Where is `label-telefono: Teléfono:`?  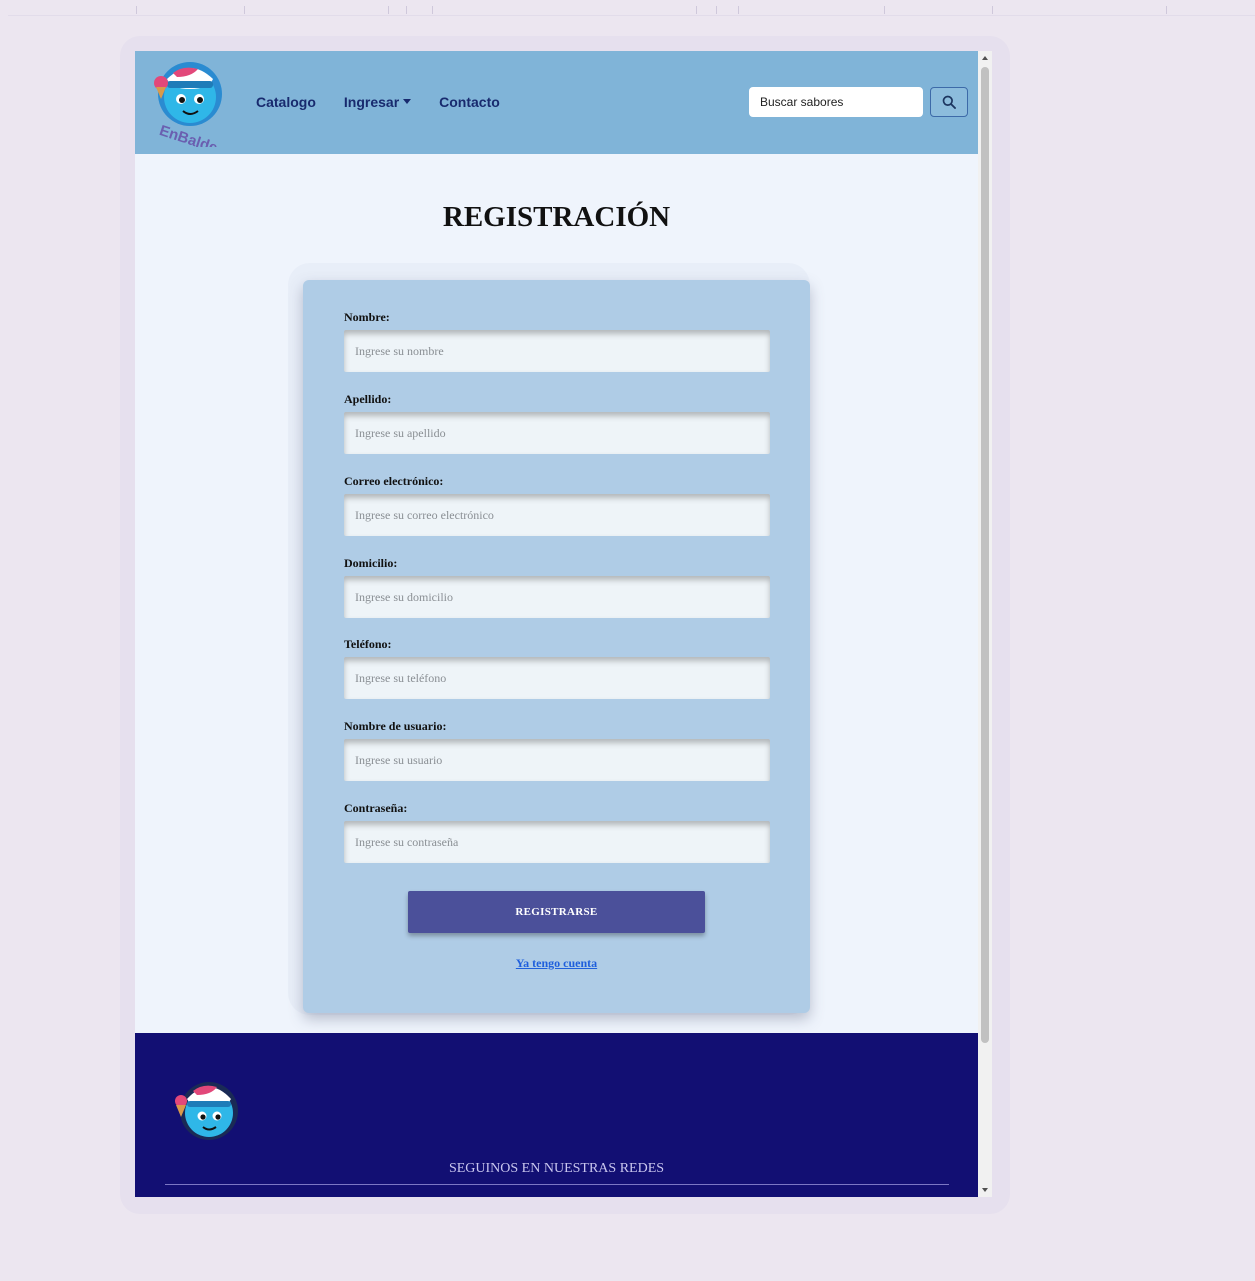 label-telefono: Teléfono: is located at coordinates (368, 644).